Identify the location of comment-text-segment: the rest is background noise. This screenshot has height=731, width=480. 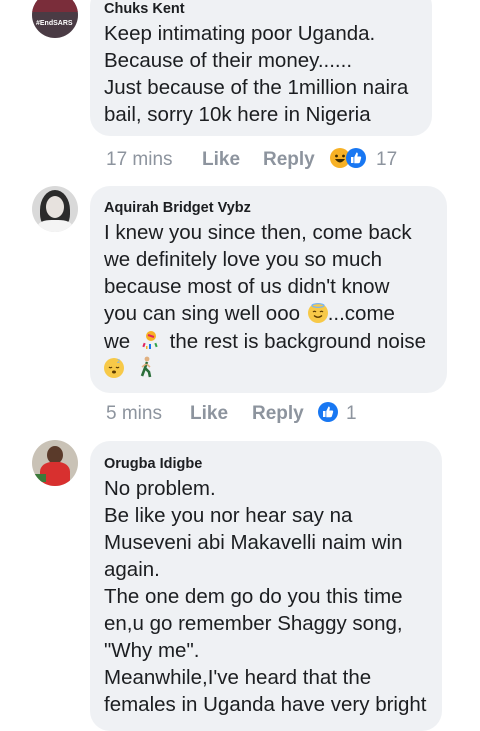
(298, 341).